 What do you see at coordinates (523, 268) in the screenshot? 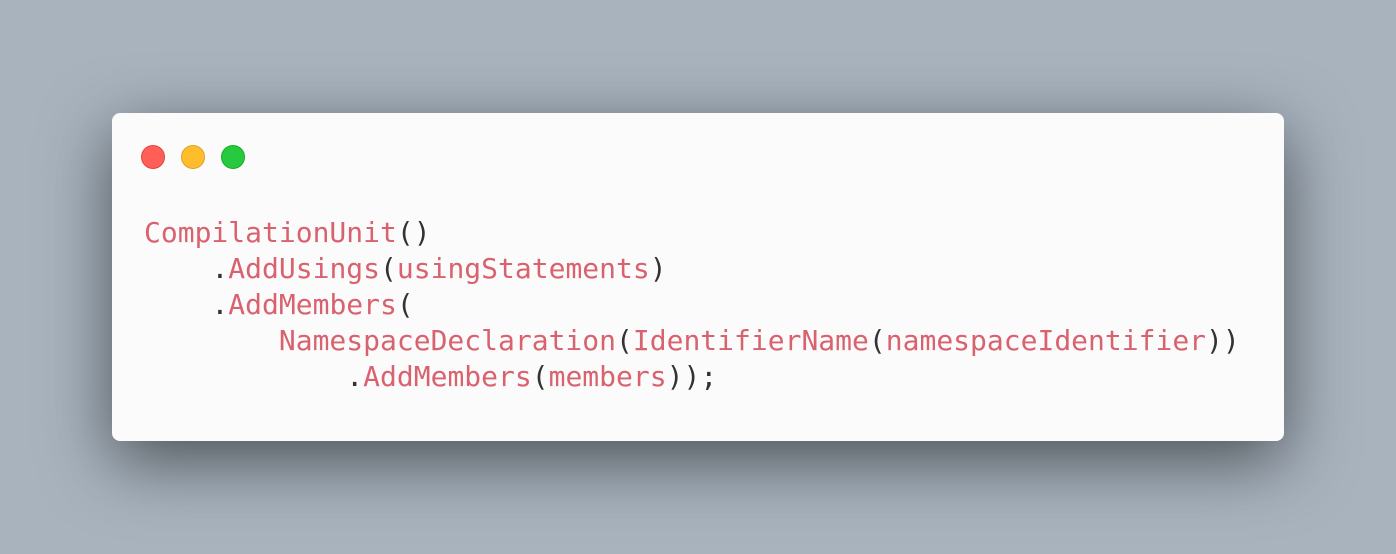
I see `code-token-arg: usingStatements` at bounding box center [523, 268].